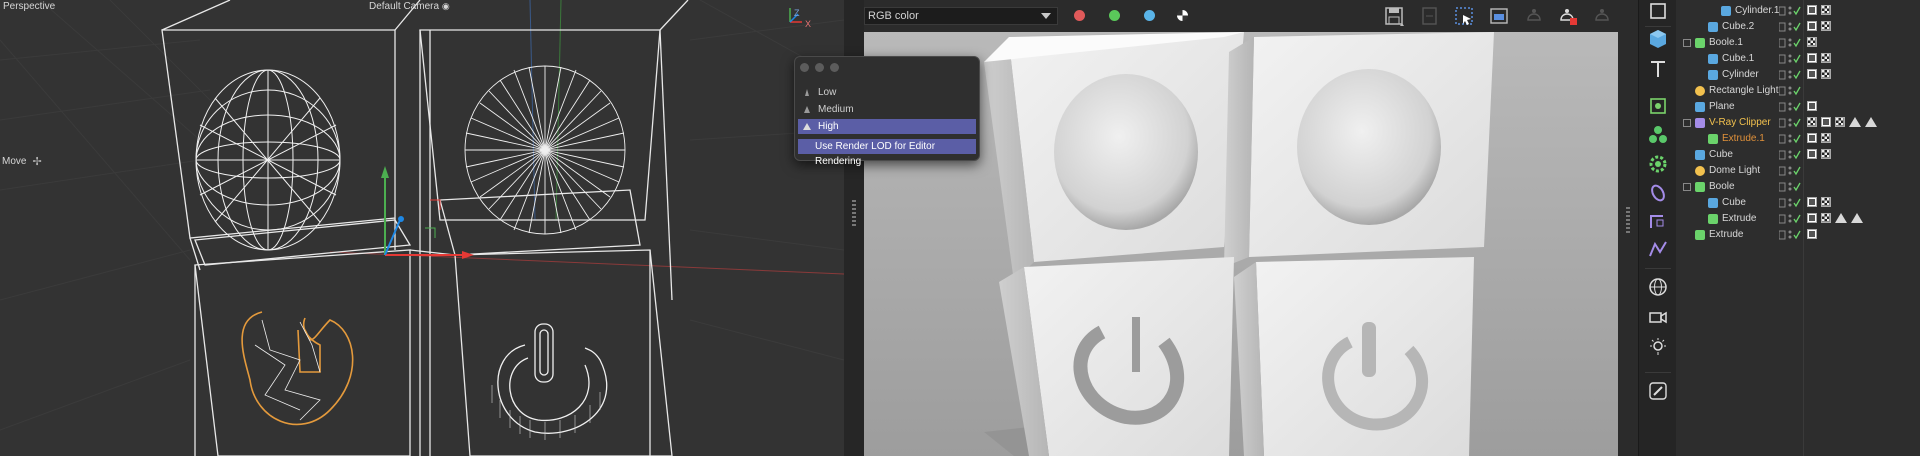 The height and width of the screenshot is (456, 1920). What do you see at coordinates (1149, 15) in the screenshot?
I see `blue-channel-button` at bounding box center [1149, 15].